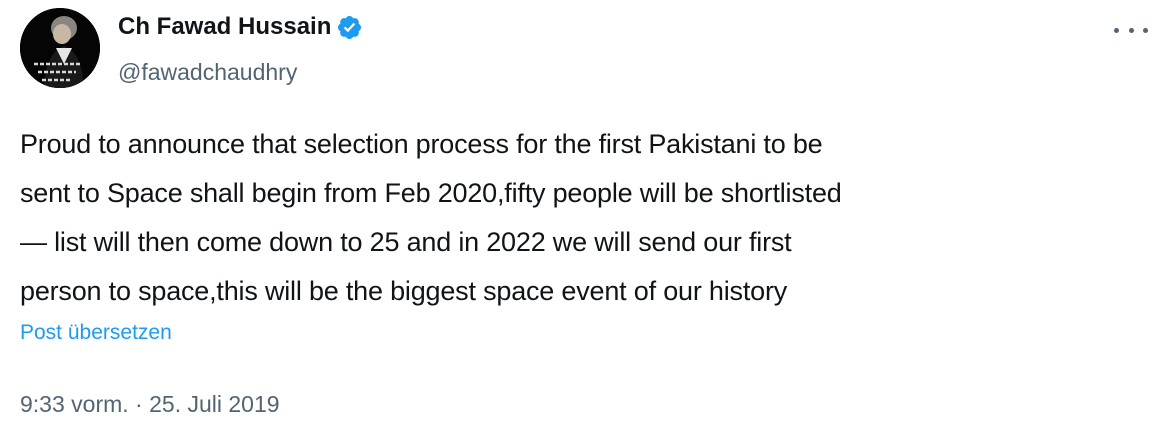  Describe the element at coordinates (96, 333) in the screenshot. I see `translate-post-link: Post übersetzen` at that location.